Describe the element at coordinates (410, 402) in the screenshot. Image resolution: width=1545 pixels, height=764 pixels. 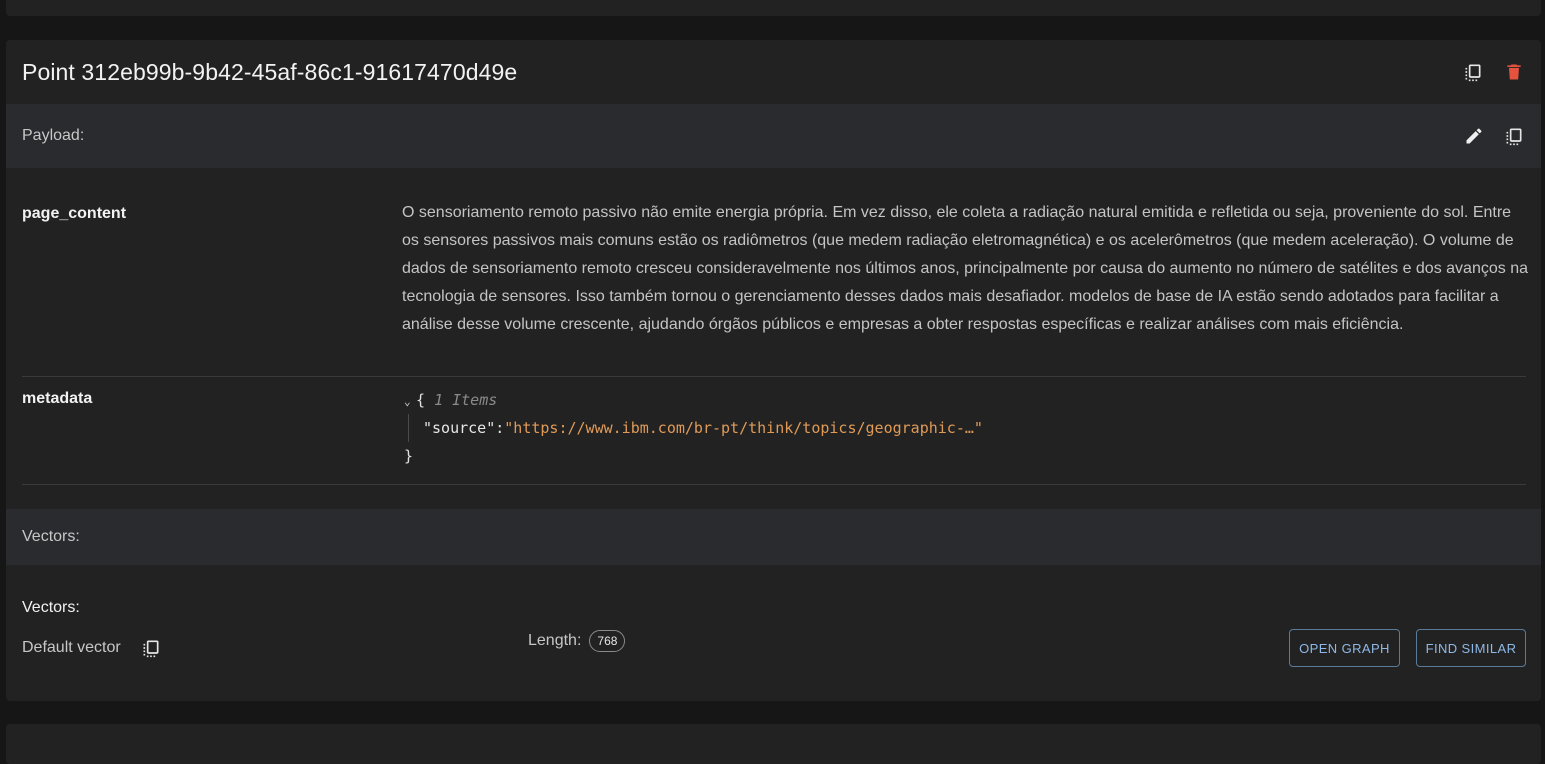
I see `collapse-caret-icon: ⌄` at that location.